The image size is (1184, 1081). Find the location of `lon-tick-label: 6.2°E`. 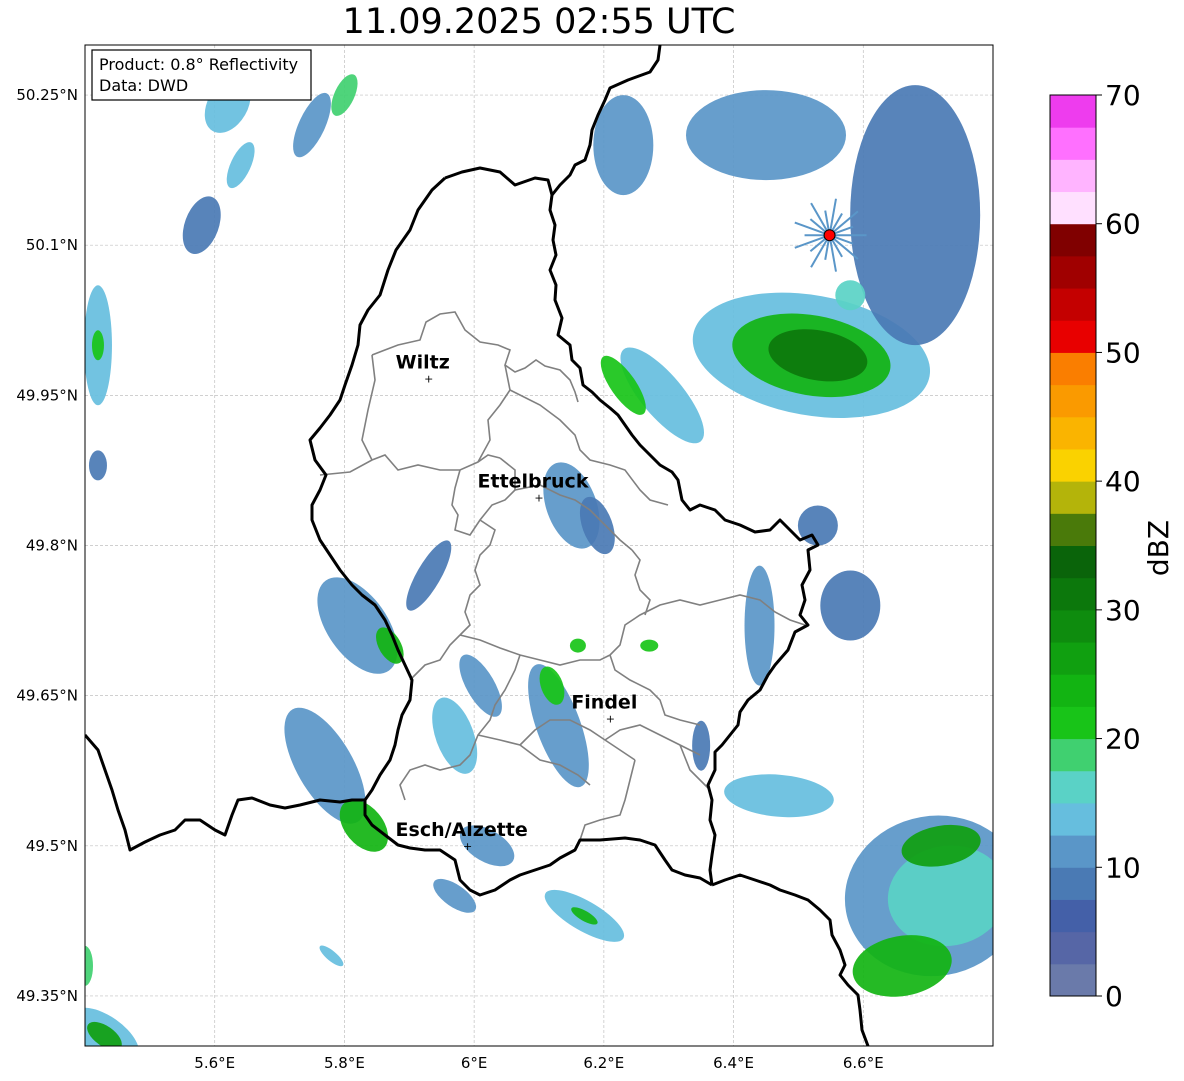

lon-tick-label: 6.2°E is located at coordinates (603, 1063).